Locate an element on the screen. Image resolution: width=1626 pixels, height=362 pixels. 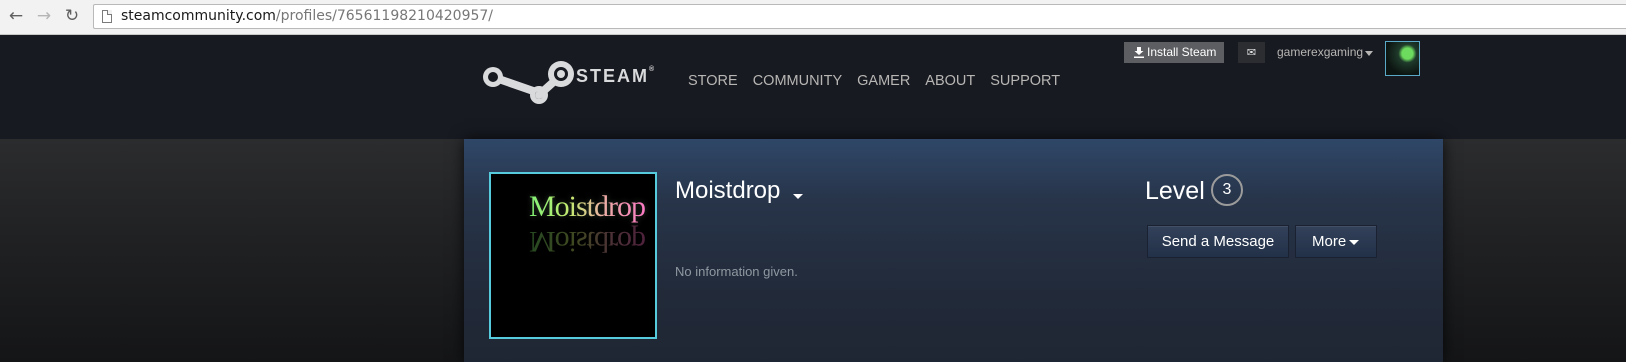
avatar-text: Moistdrop is located at coordinates (587, 206).